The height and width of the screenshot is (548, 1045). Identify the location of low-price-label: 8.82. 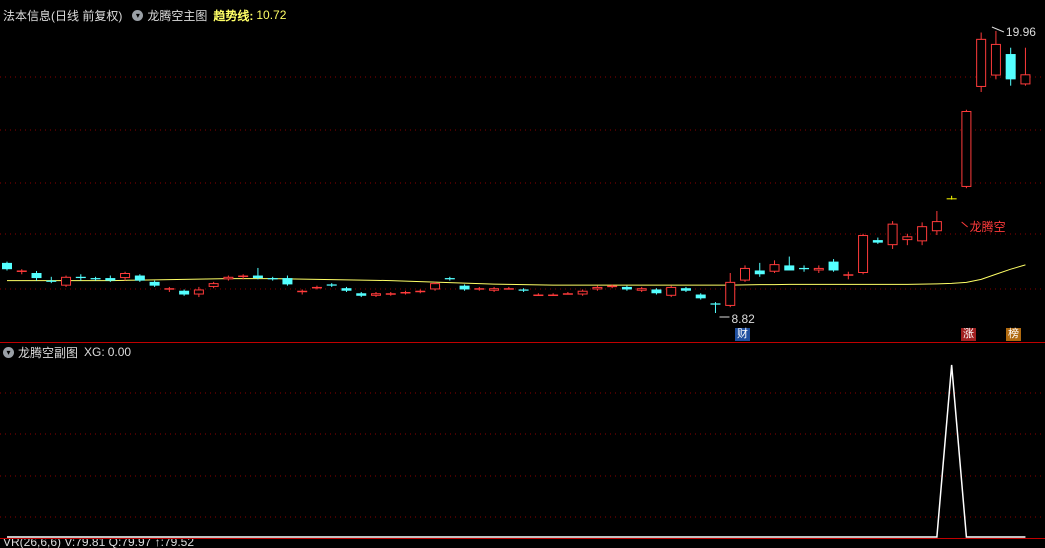
(743, 319).